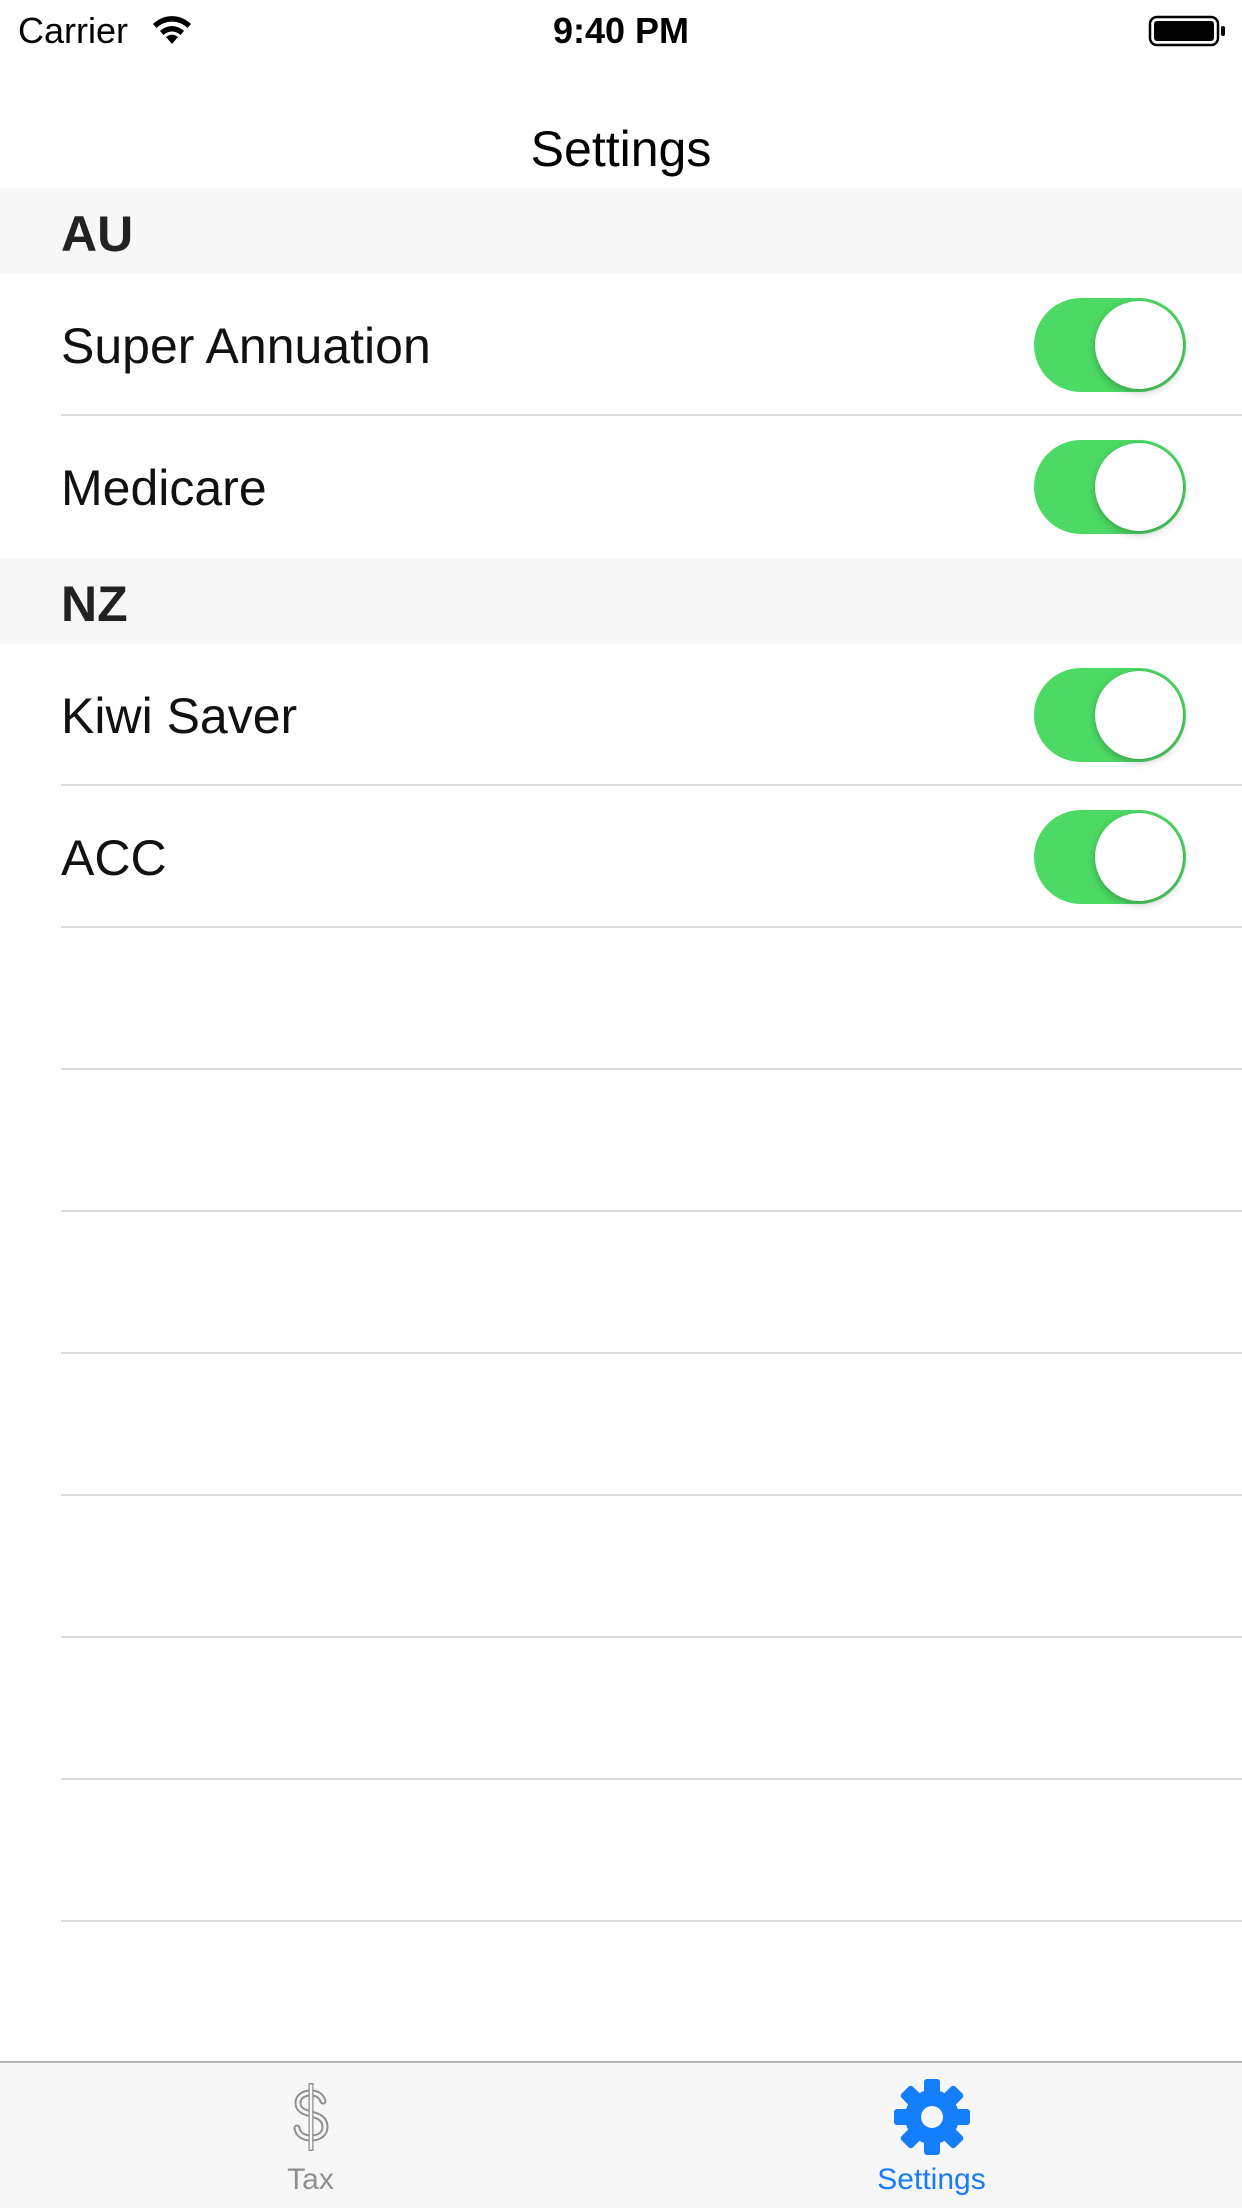 Image resolution: width=1242 pixels, height=2208 pixels. I want to click on super-annuation-toggle, so click(1110, 345).